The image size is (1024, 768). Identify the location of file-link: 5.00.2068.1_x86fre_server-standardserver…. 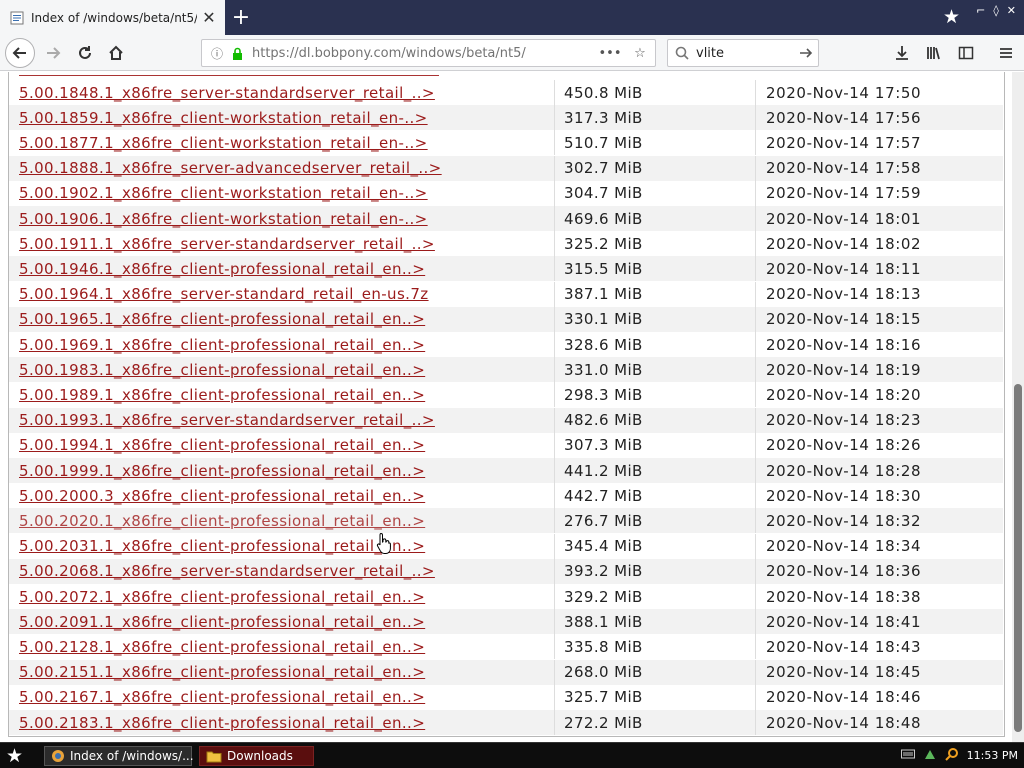
(281, 571).